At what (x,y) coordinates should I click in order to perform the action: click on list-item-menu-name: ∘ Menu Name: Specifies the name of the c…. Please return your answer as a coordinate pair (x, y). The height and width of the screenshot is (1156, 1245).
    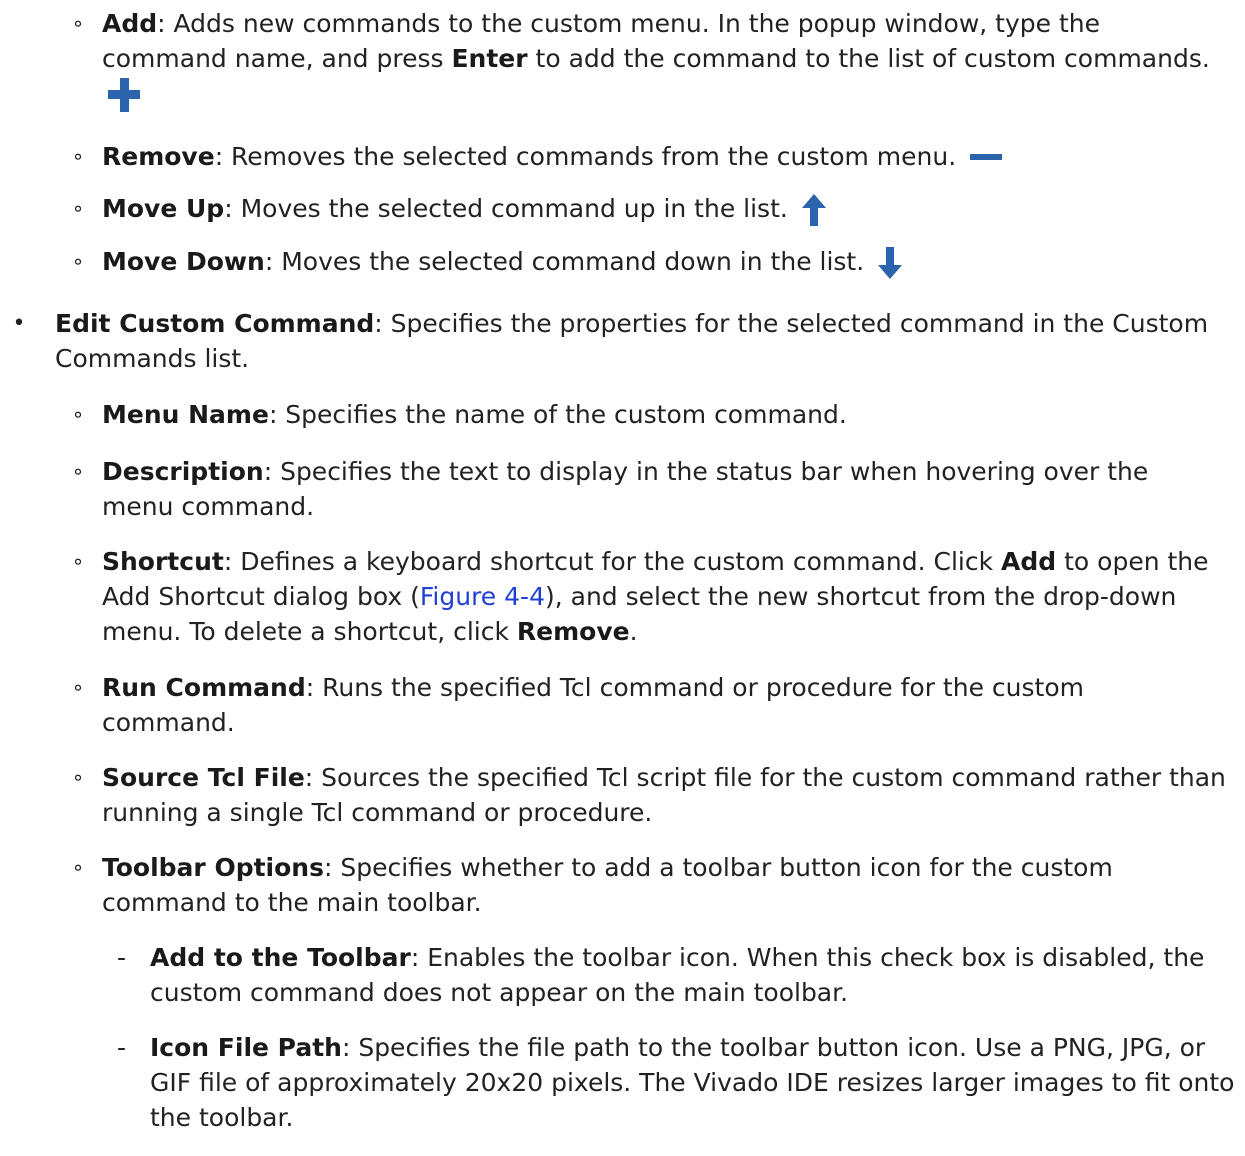
    Looking at the image, I should click on (647, 414).